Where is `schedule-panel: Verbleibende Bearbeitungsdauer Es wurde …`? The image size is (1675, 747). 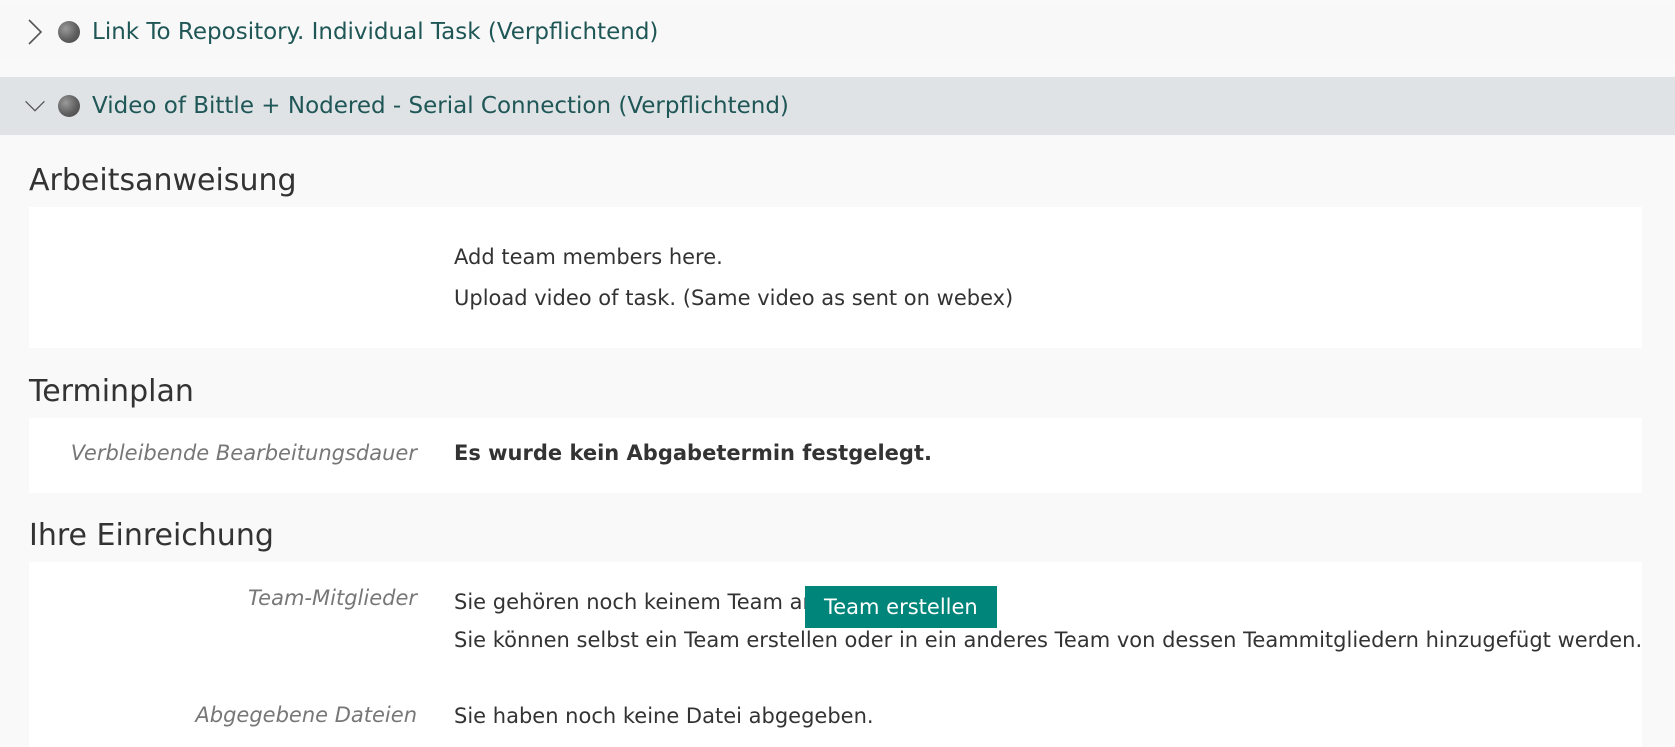 schedule-panel: Verbleibende Bearbeitungsdauer Es wurde … is located at coordinates (835, 455).